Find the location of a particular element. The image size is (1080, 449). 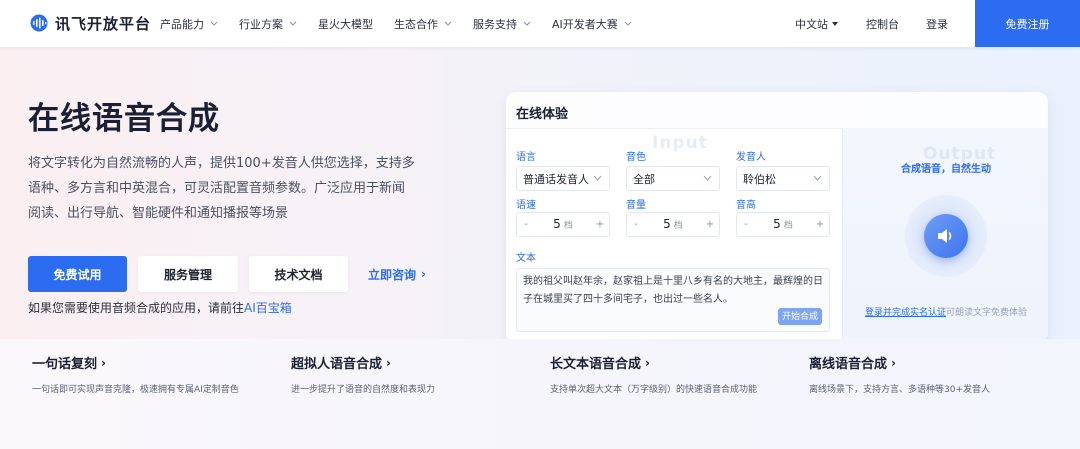

consult-label: 立即咨询 is located at coordinates (392, 274).